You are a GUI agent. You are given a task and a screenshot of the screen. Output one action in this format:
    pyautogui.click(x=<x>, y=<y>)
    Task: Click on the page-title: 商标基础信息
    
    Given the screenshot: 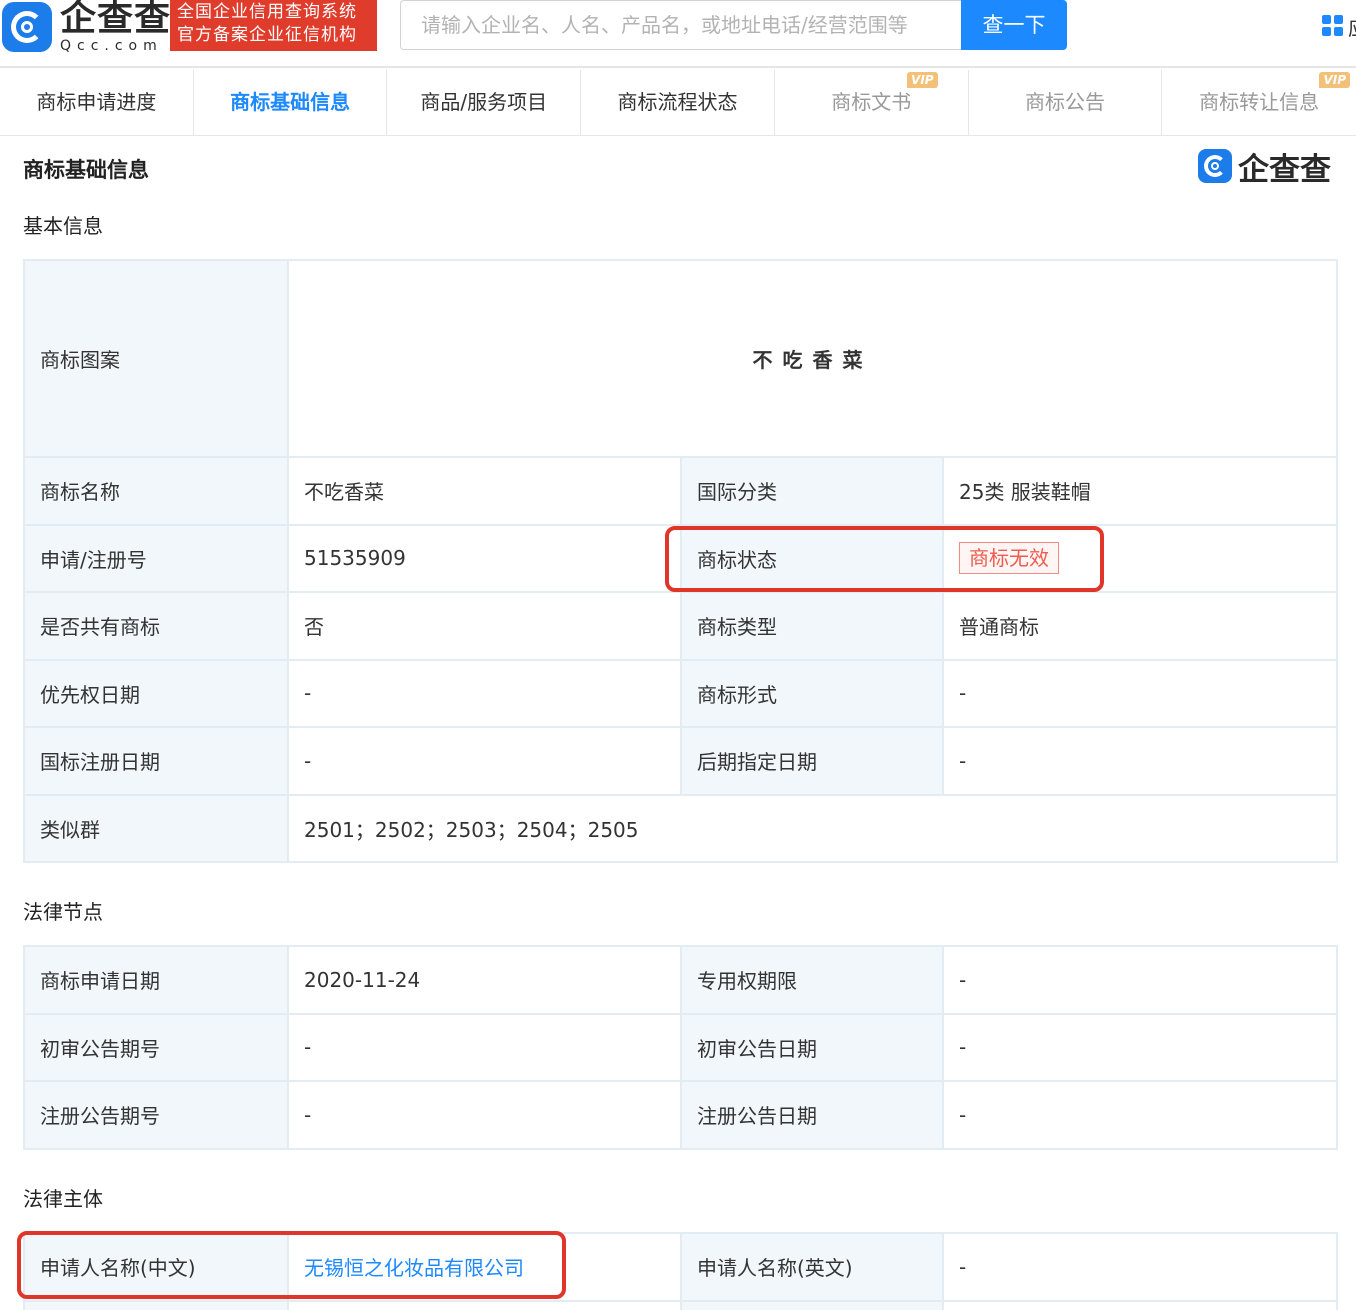 What is the action you would take?
    pyautogui.click(x=86, y=170)
    